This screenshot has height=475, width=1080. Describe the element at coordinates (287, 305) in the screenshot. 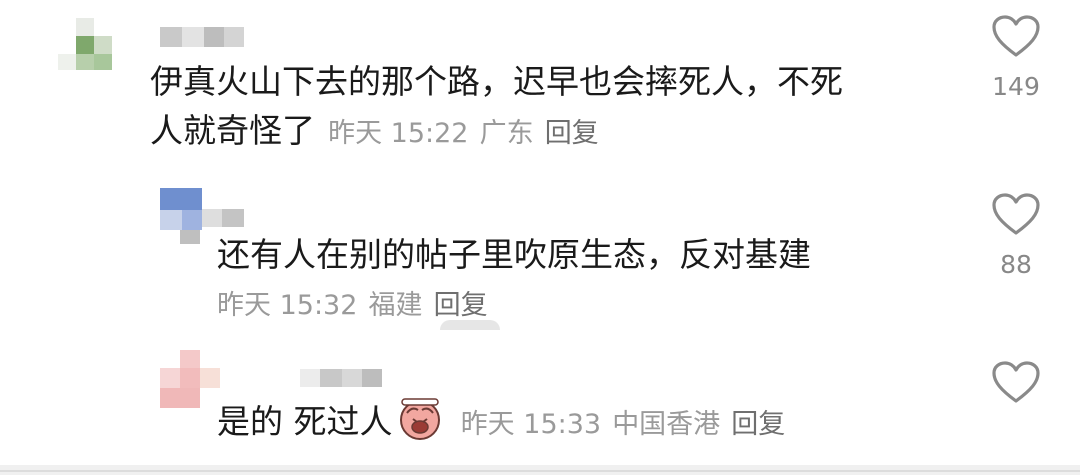

I see `comment-time: 昨天 15:32` at that location.